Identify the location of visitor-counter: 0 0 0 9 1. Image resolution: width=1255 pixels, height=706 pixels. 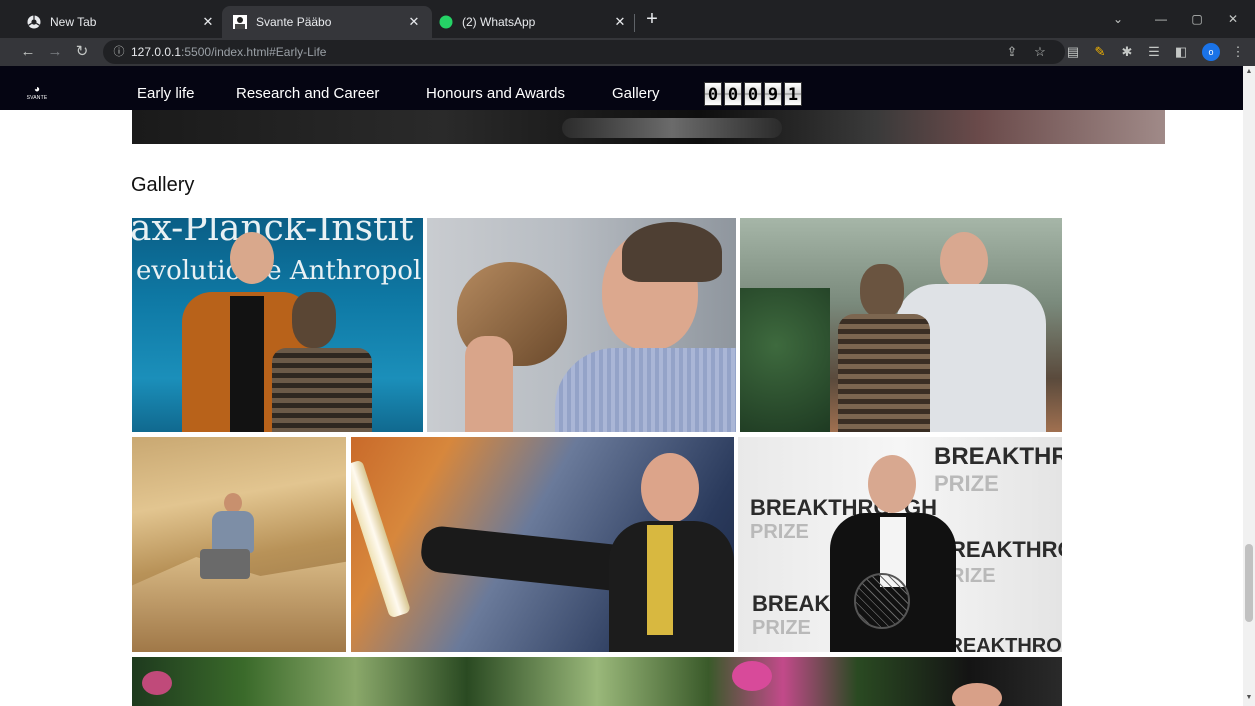
(754, 94).